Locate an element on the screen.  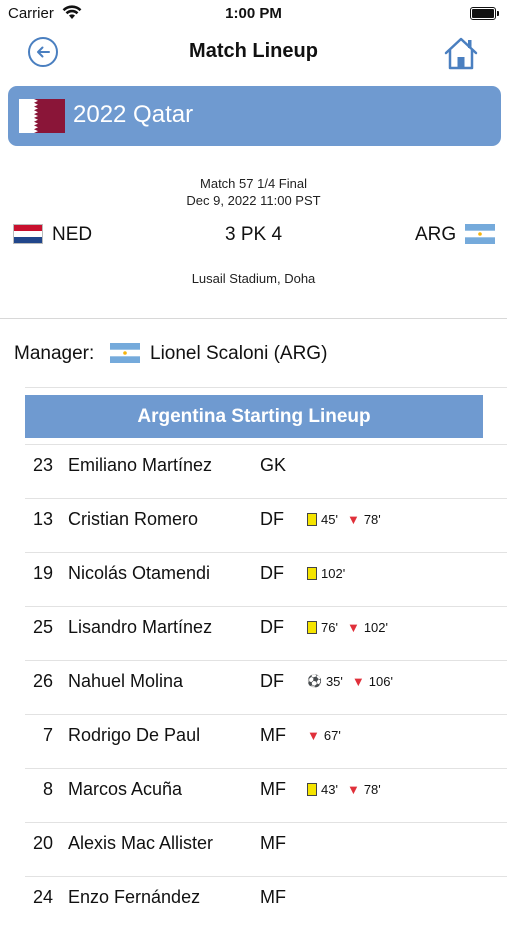
player-row: 13 Cristian Romero DF 45' ▼ 78' is located at coordinates (266, 525).